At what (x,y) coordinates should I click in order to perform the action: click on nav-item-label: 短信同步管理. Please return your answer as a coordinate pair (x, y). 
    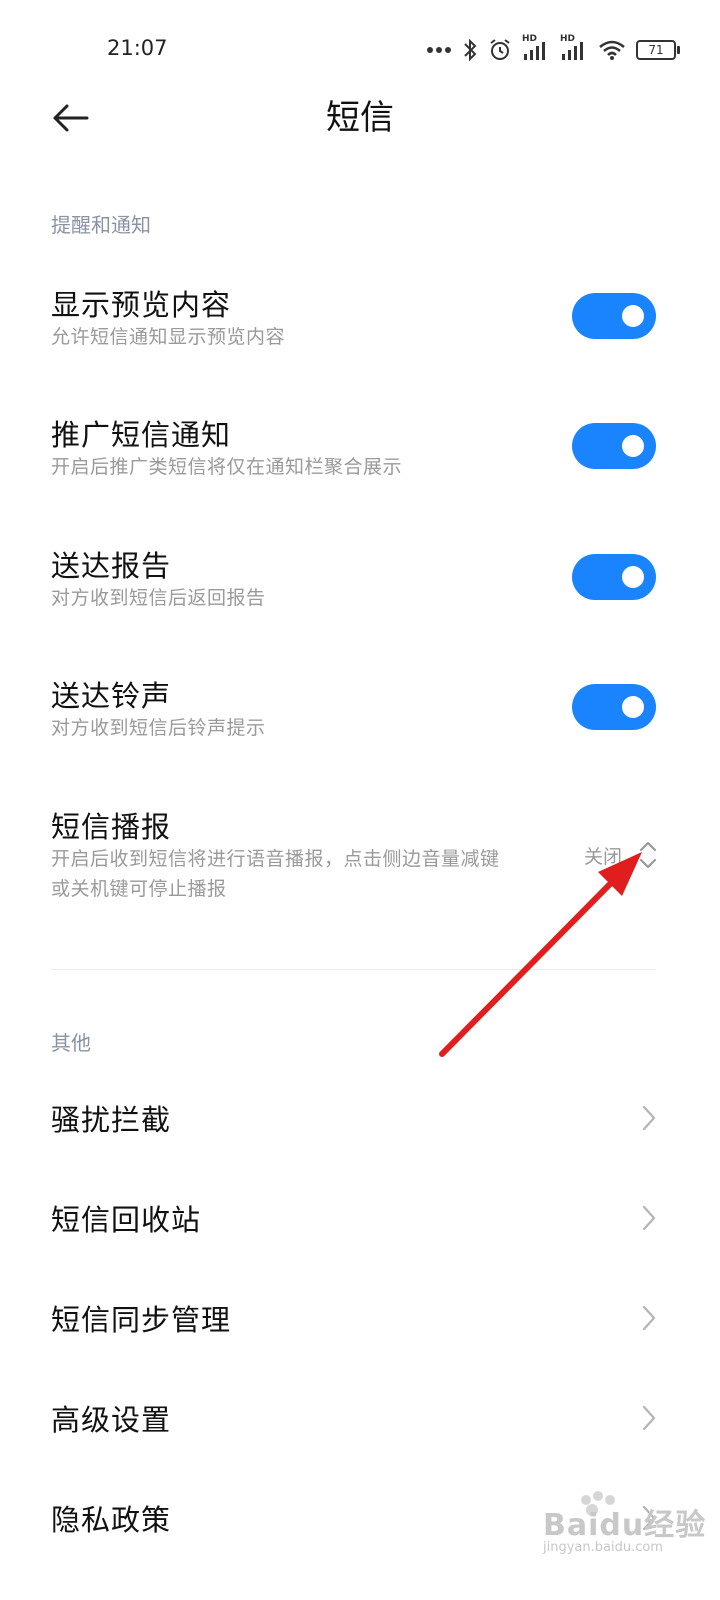
    Looking at the image, I should click on (141, 1320).